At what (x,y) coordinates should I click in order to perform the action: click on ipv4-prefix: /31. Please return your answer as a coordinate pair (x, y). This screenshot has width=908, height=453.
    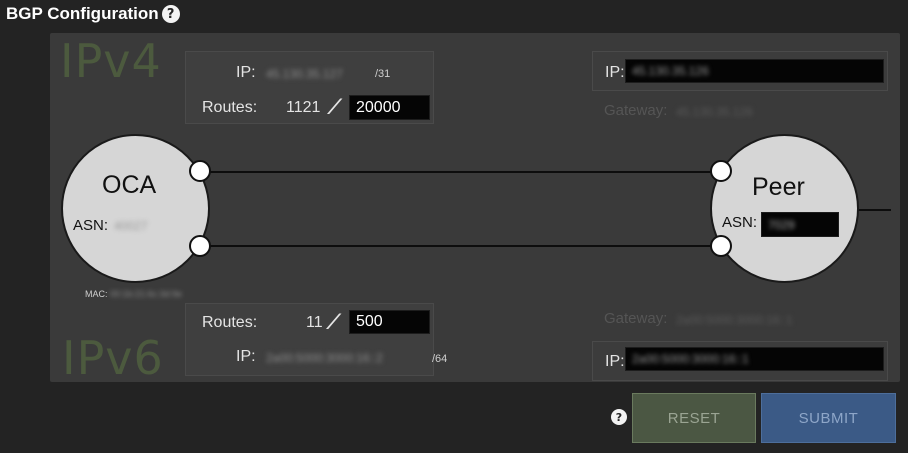
    Looking at the image, I should click on (383, 74).